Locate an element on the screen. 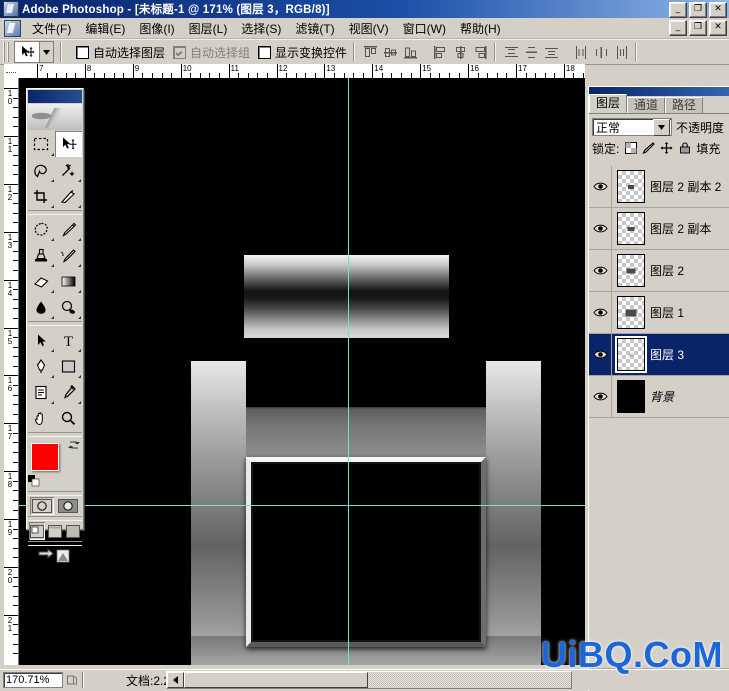 This screenshot has height=691, width=729. standard-mask-mode-icon is located at coordinates (42, 506).